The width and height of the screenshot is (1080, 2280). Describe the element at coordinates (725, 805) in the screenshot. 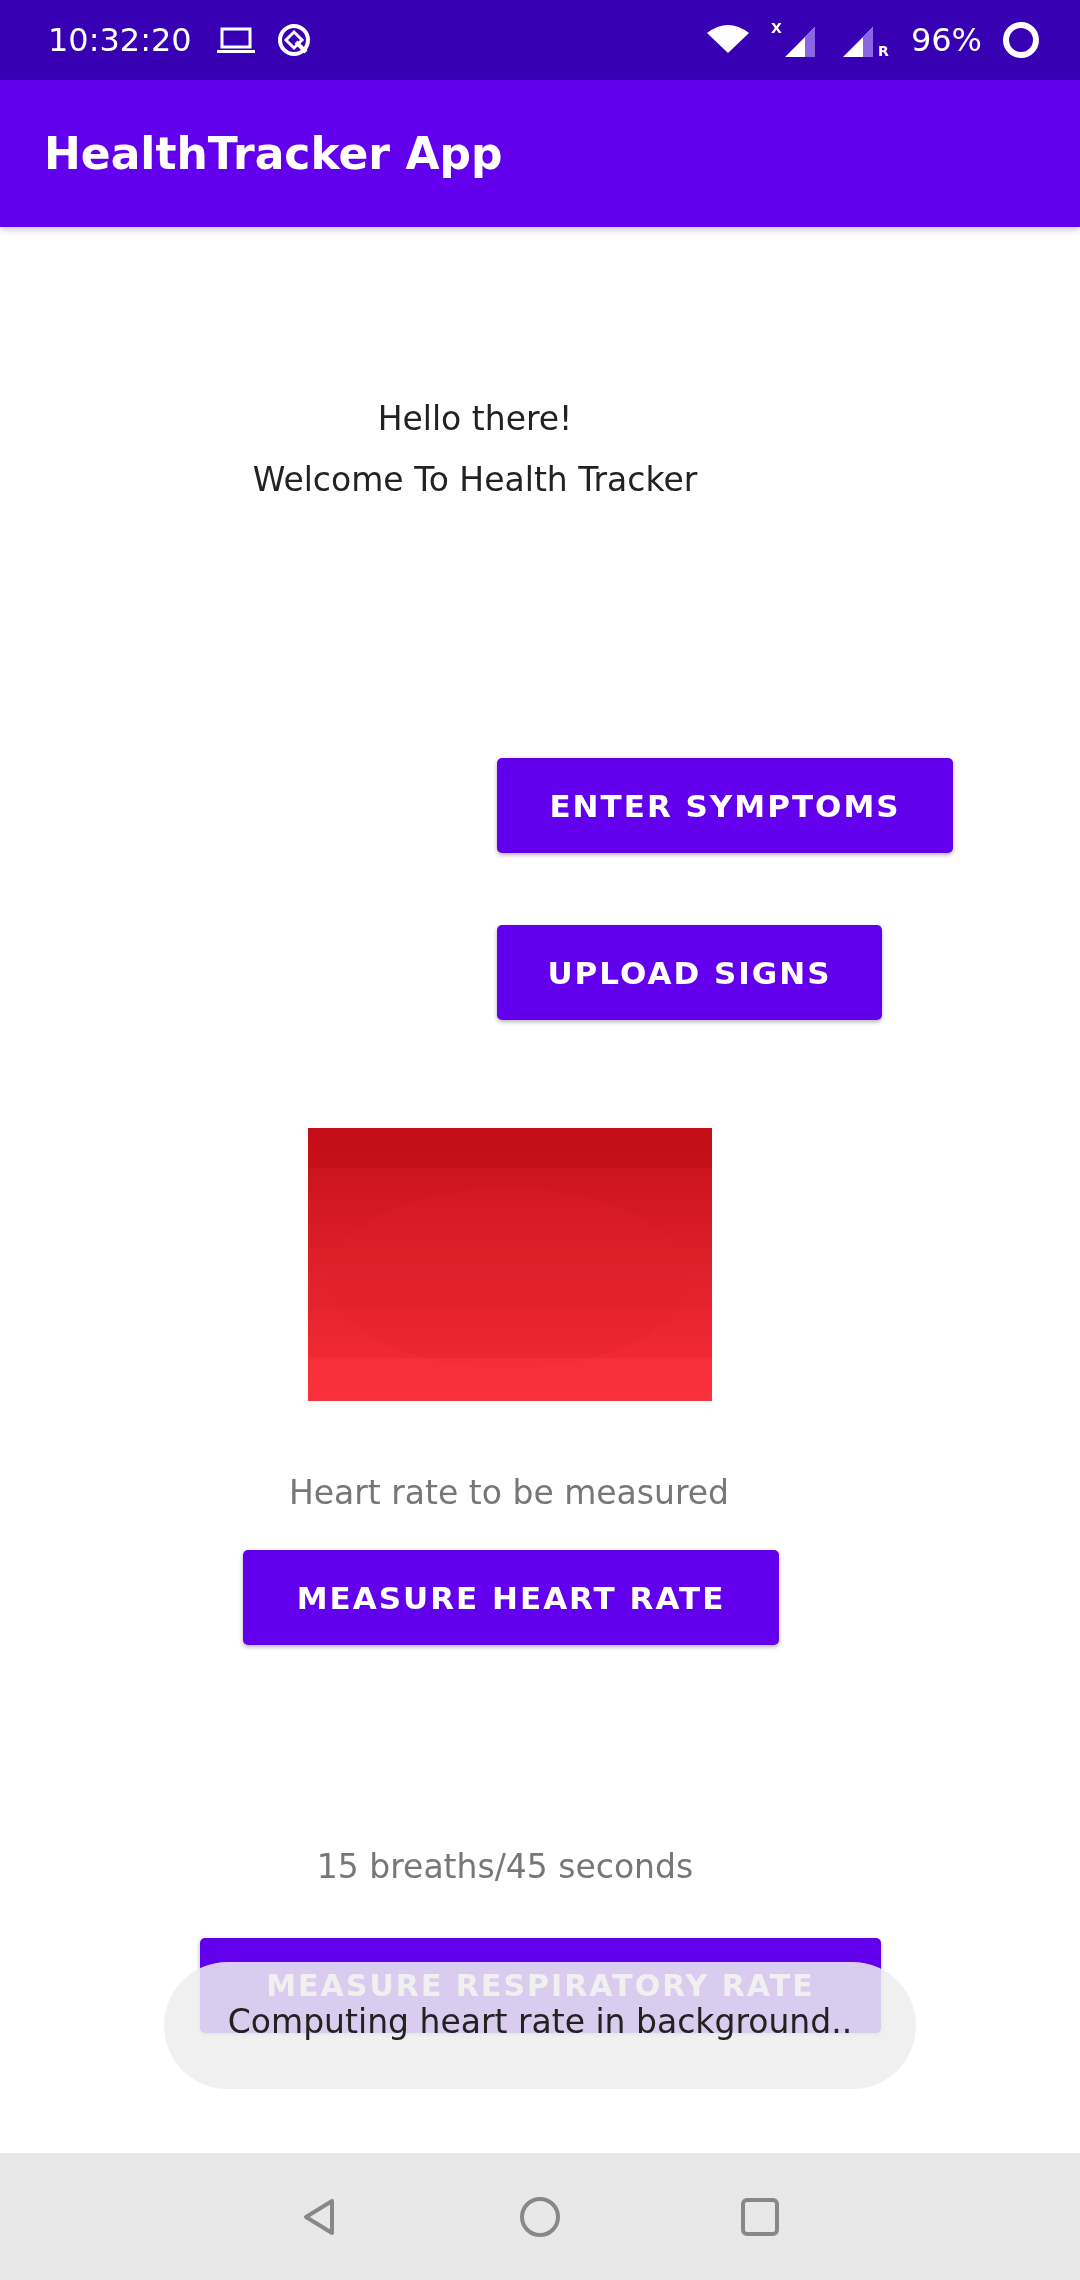

I see `action-button: ENTER SYMPTOMS` at that location.